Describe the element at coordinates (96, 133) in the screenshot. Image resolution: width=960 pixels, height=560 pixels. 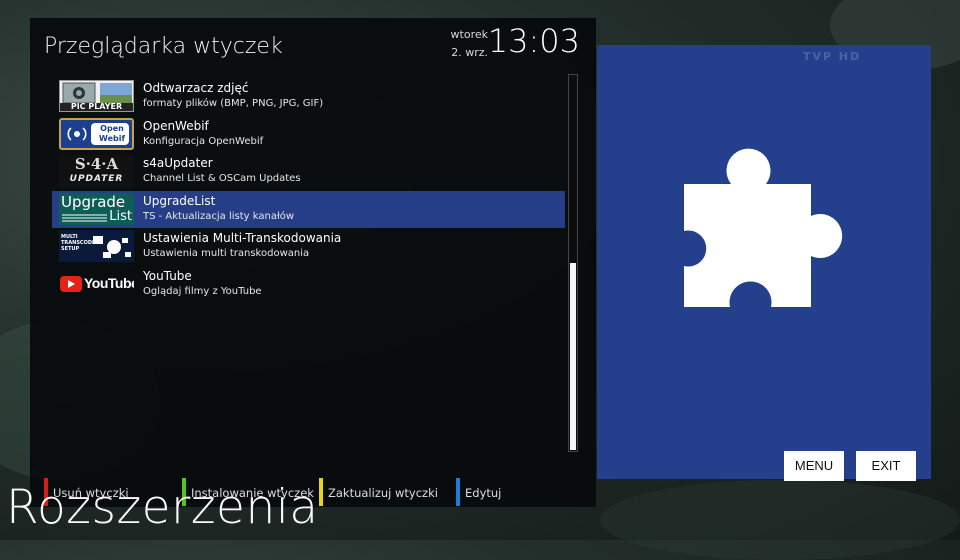
I see `openwebif-icon: Open Webif` at that location.